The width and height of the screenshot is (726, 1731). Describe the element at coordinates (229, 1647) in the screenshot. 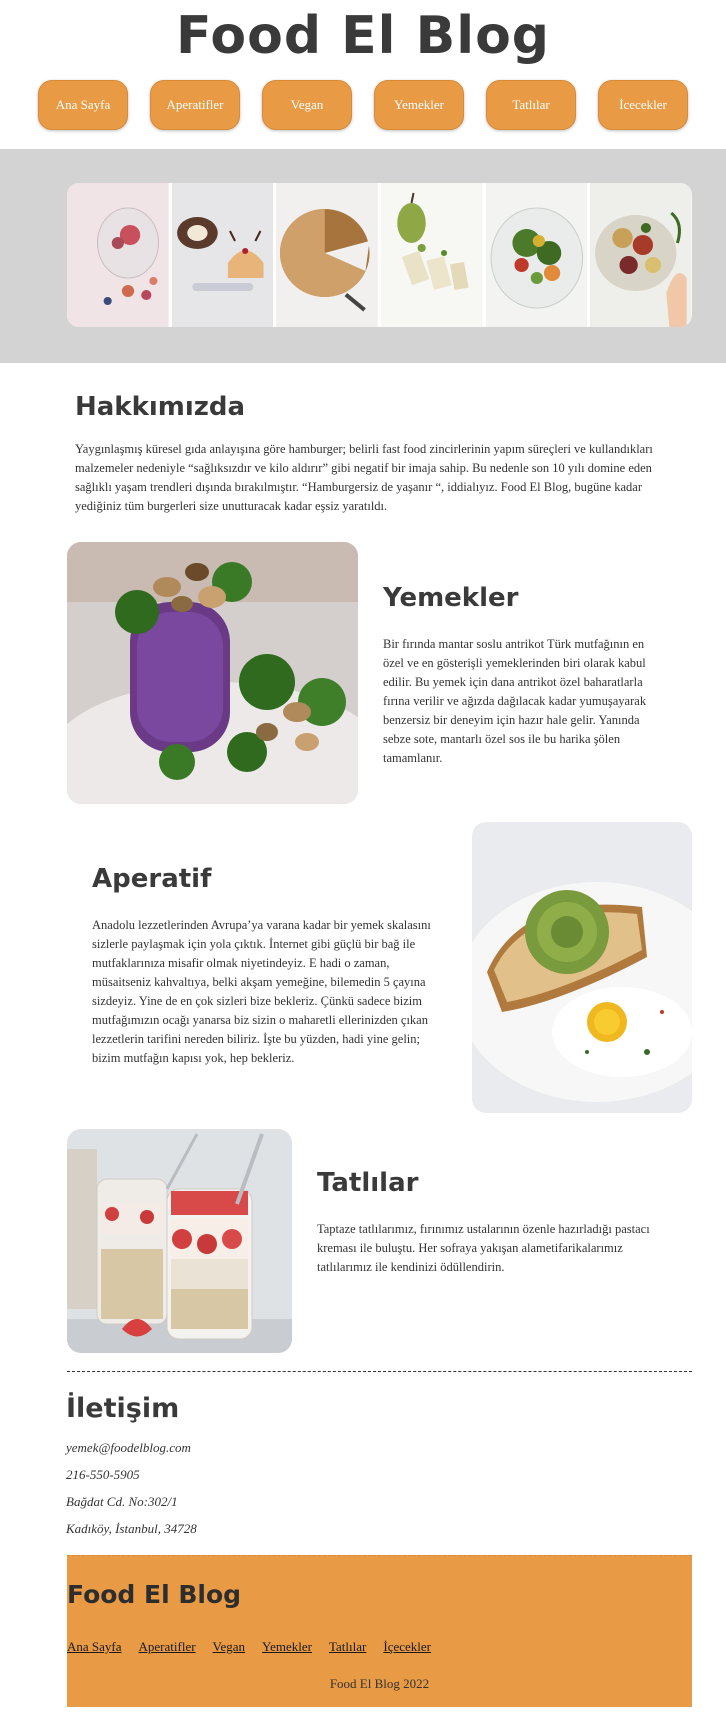

I see `footer-link-vegan: Vegan` at that location.